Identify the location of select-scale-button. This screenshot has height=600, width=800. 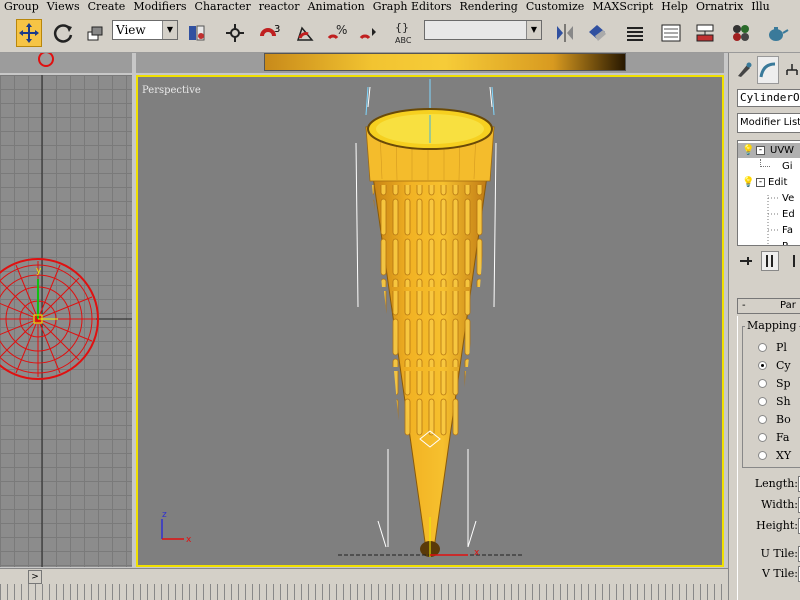
(95, 33).